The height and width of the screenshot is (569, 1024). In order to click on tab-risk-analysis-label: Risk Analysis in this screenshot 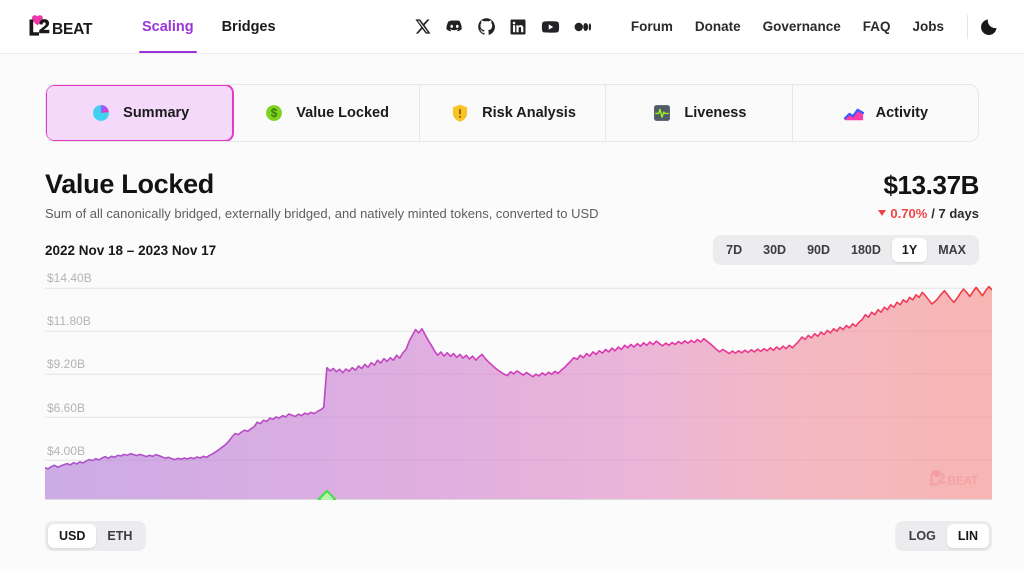, I will do `click(529, 113)`.